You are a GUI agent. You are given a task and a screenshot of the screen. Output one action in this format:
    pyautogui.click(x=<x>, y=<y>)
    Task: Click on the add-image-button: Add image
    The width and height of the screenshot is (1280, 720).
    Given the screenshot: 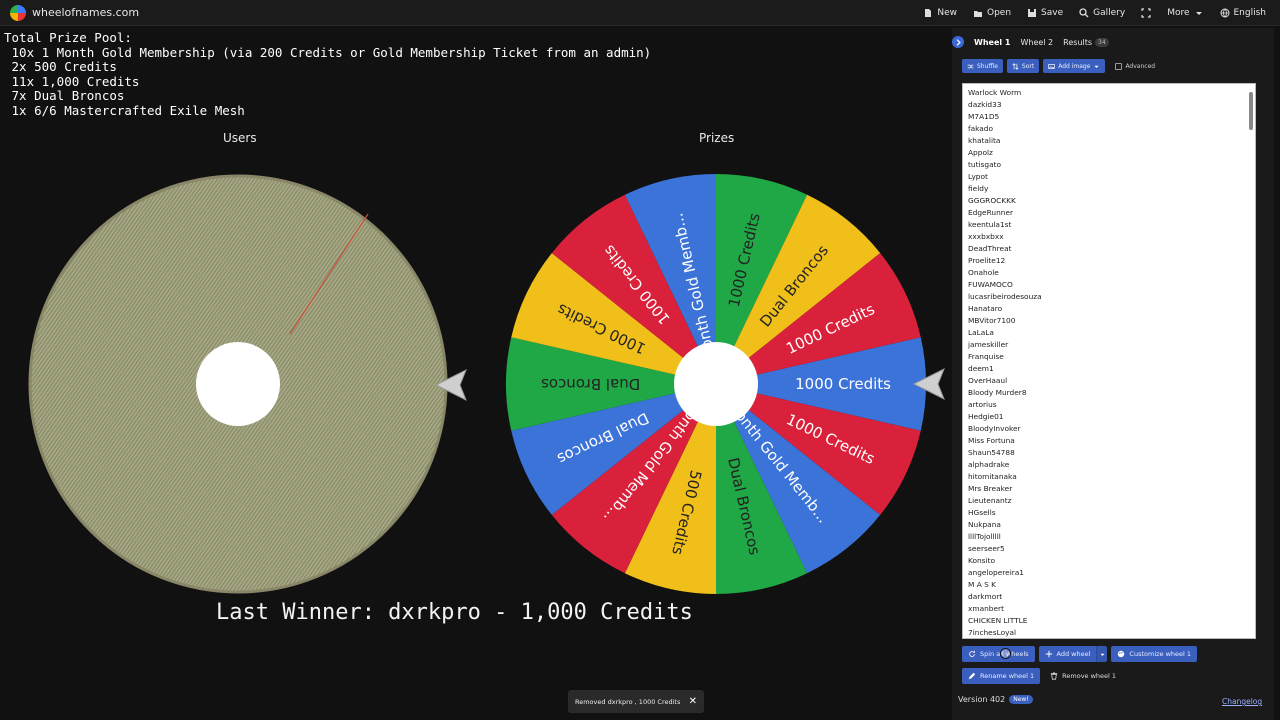 What is the action you would take?
    pyautogui.click(x=1074, y=66)
    